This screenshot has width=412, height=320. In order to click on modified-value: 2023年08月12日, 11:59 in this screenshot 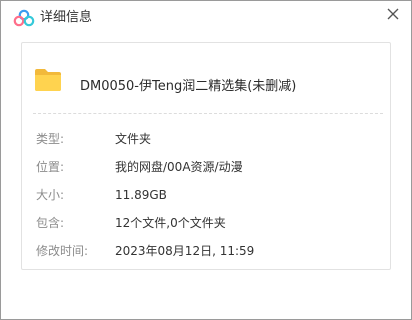, I will do `click(185, 251)`.